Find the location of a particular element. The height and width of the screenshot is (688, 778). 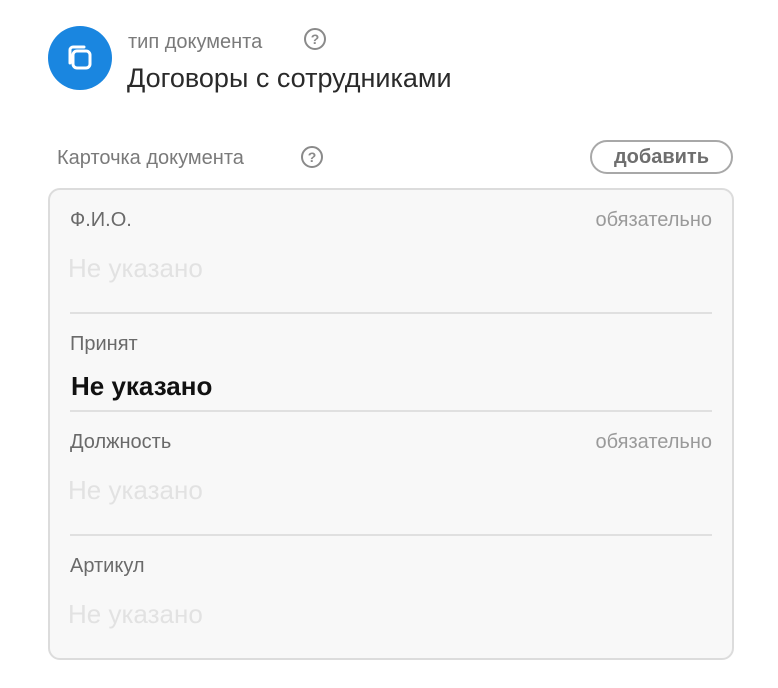

field-label: Ф.И.О. is located at coordinates (101, 220).